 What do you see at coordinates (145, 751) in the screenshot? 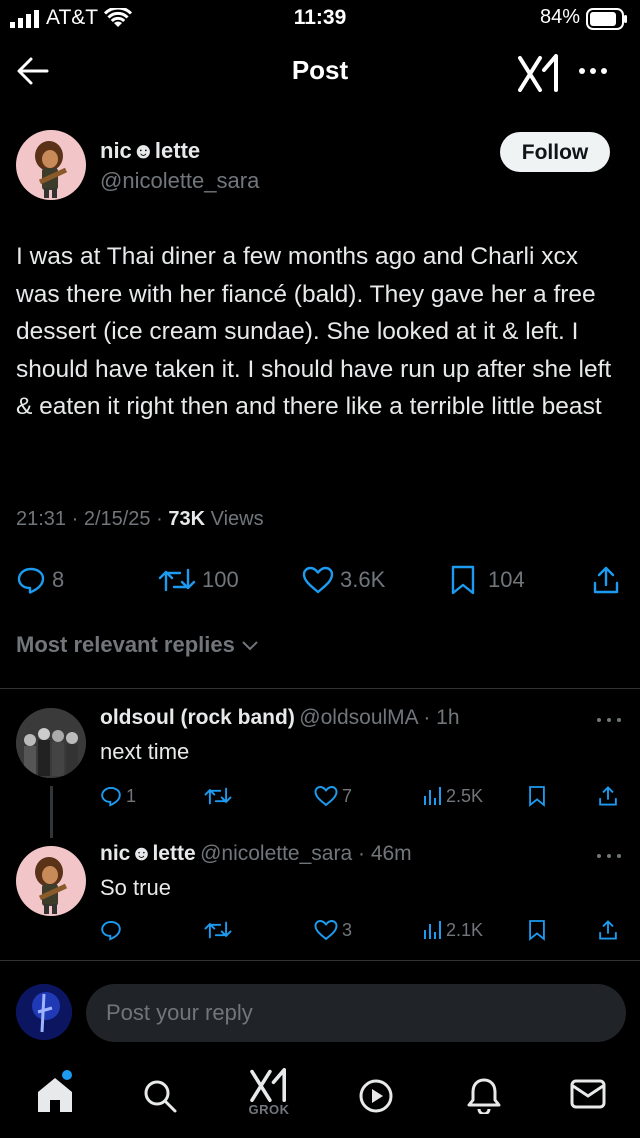
I see `reply-text: next time` at bounding box center [145, 751].